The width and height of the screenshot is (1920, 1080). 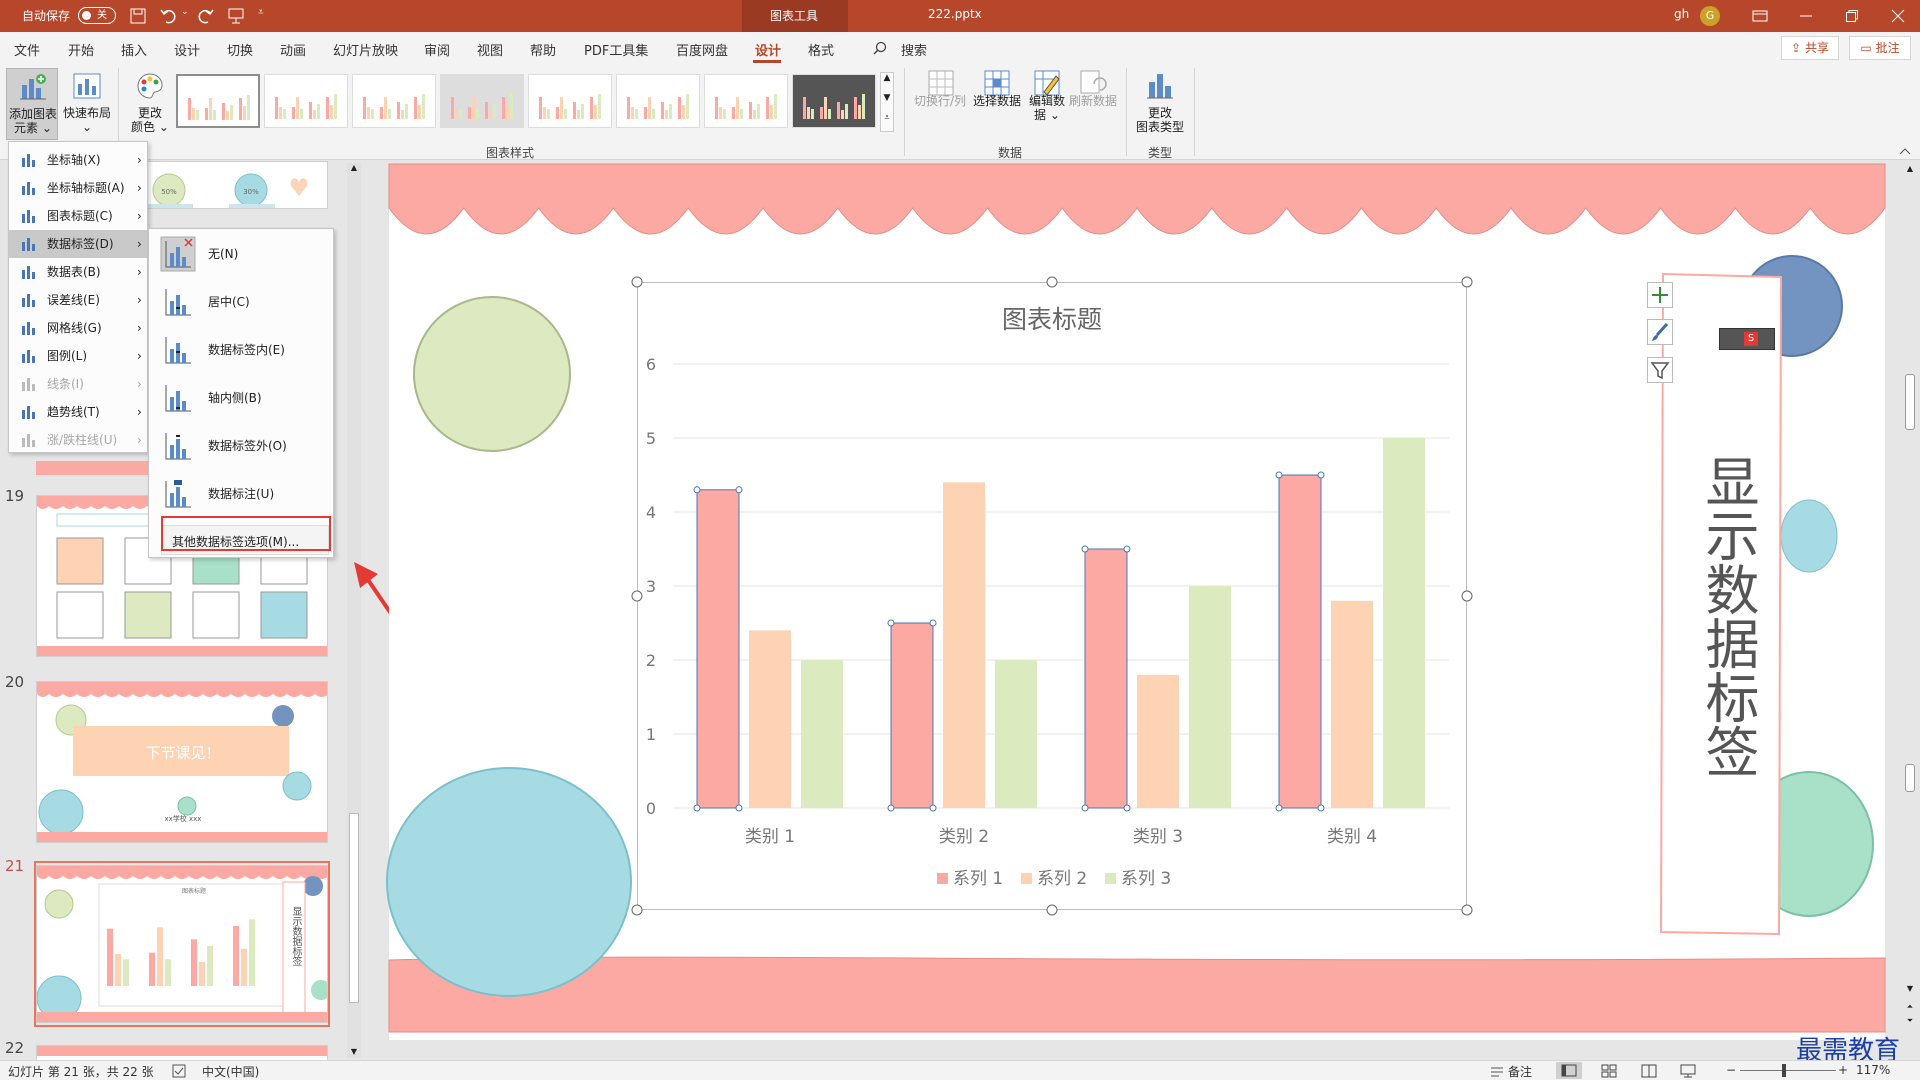 What do you see at coordinates (1910, 1021) in the screenshot?
I see `next-slide-icon: ⏷` at bounding box center [1910, 1021].